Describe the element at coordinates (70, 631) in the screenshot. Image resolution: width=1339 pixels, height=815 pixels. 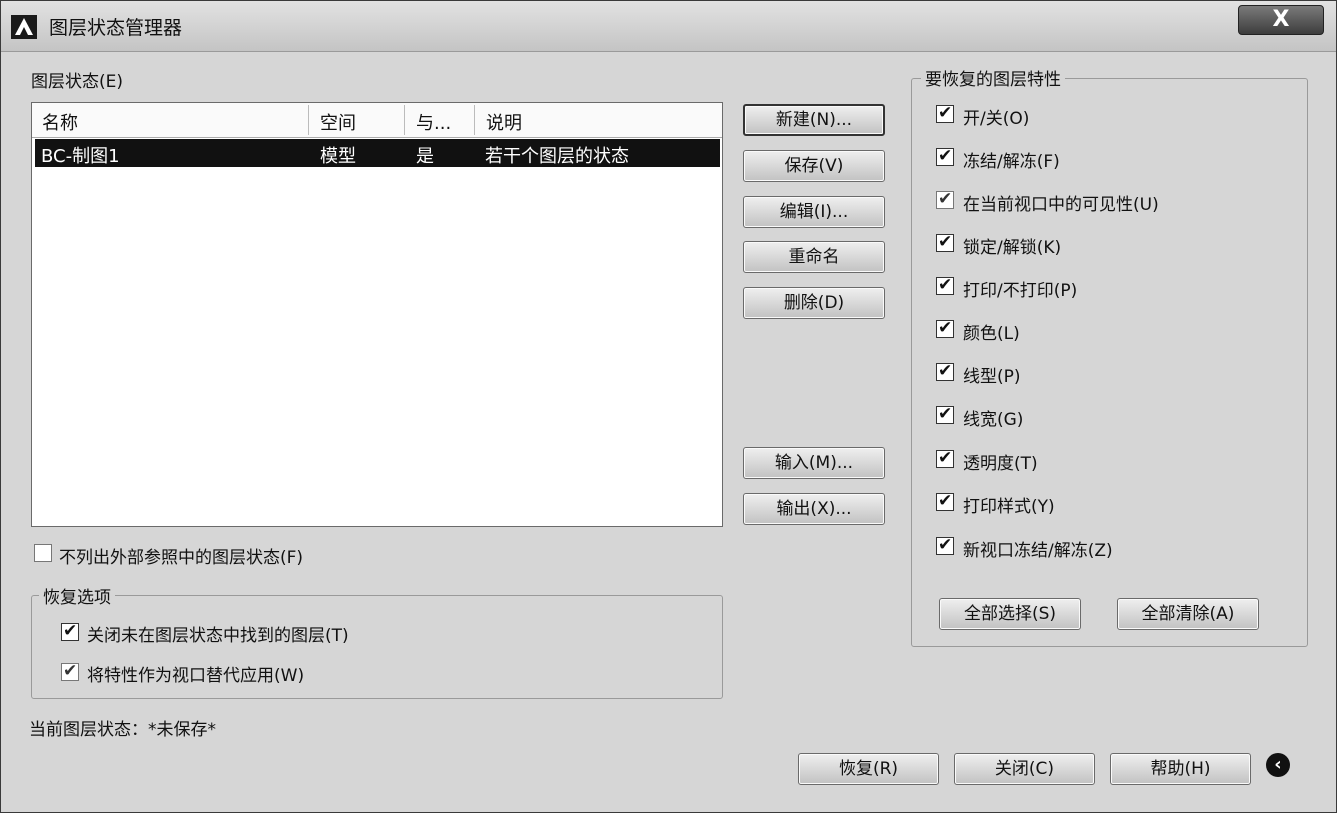
I see `close-missing-layers-checkbox` at that location.